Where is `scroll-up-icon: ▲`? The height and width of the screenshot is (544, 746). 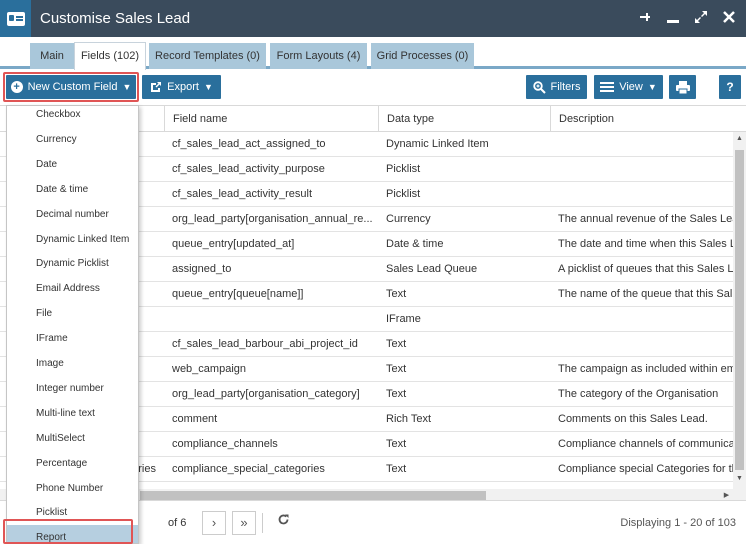
scroll-up-icon: ▲ is located at coordinates (739, 139).